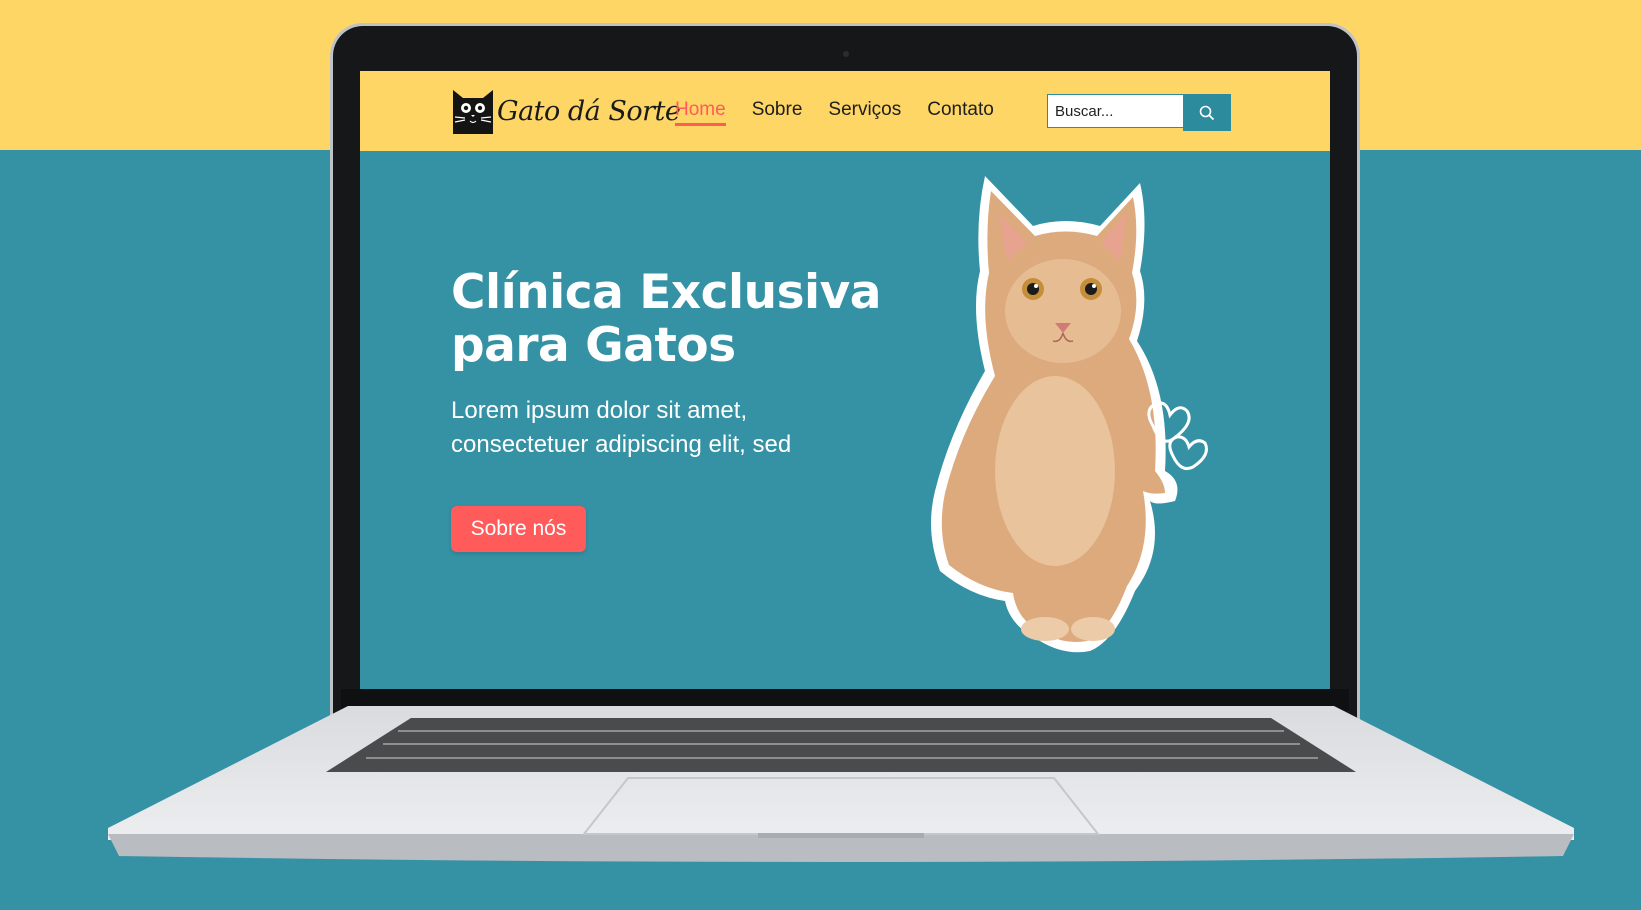  I want to click on search-bar, so click(1139, 112).